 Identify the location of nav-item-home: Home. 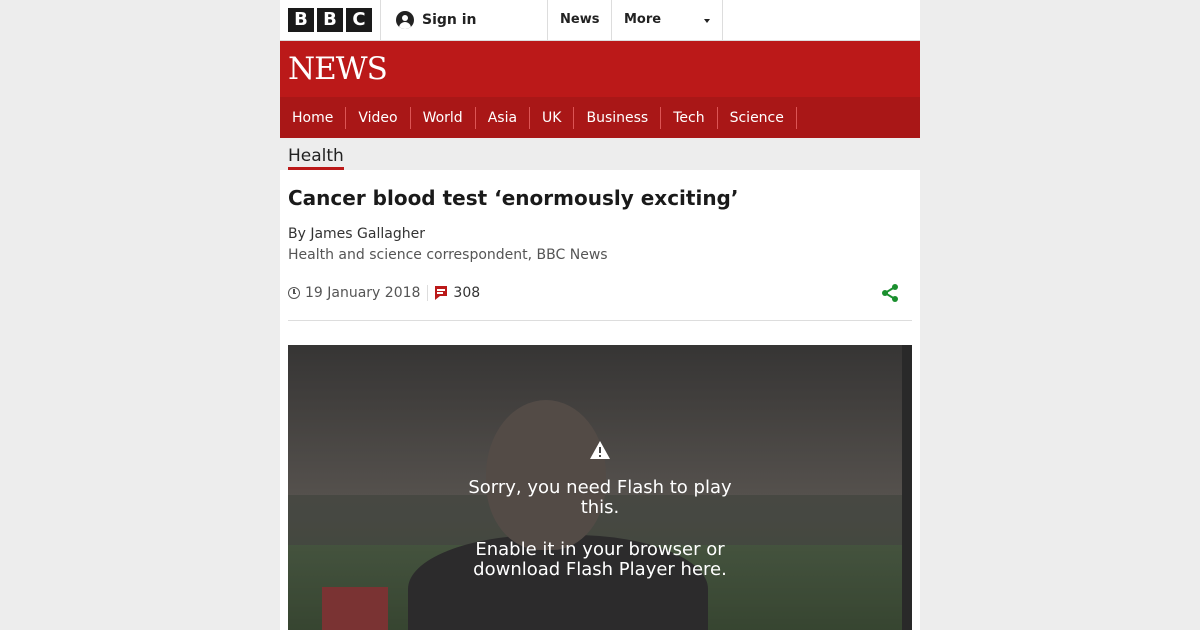
(313, 117).